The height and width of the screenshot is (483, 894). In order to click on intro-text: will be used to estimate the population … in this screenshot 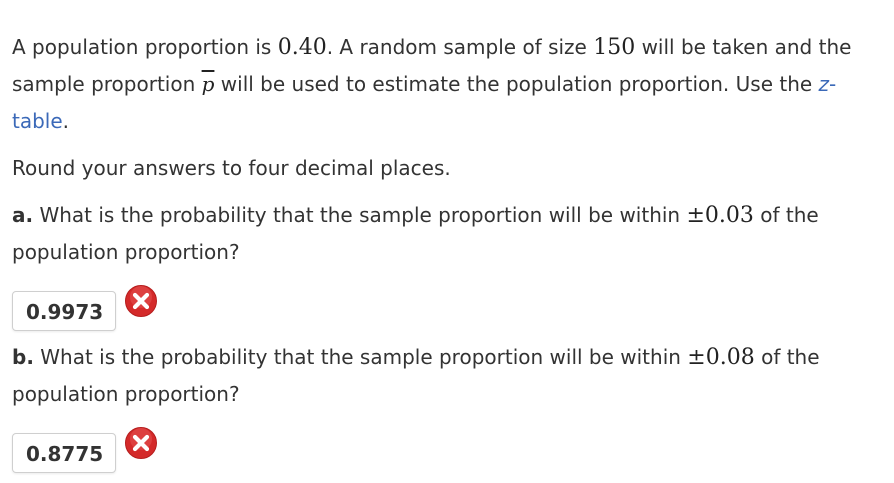, I will do `click(516, 84)`.